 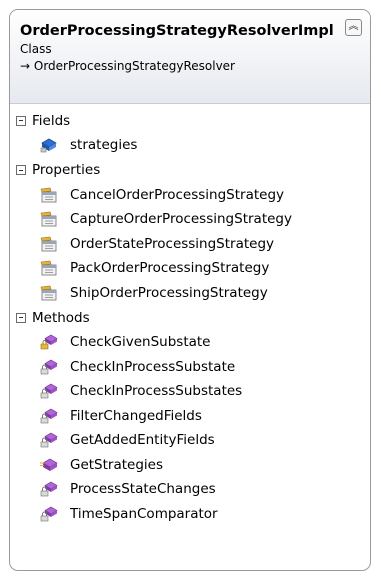 I want to click on method-item: GetAddedEntityFields, so click(x=190, y=440).